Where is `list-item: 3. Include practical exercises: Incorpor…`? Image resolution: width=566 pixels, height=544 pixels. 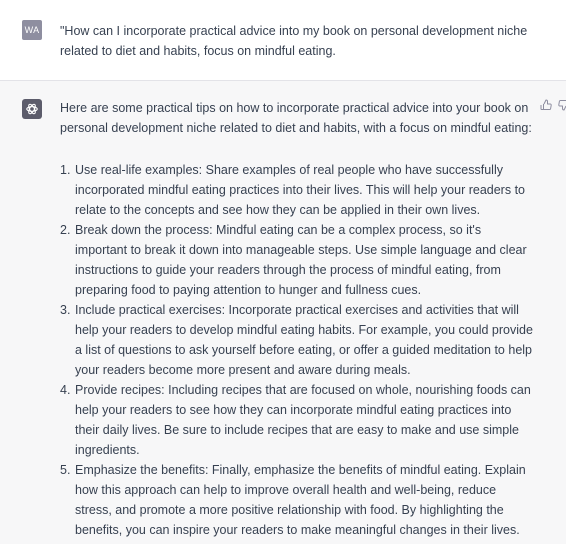
list-item: 3. Include practical exercises: Incorpor… is located at coordinates (298, 340).